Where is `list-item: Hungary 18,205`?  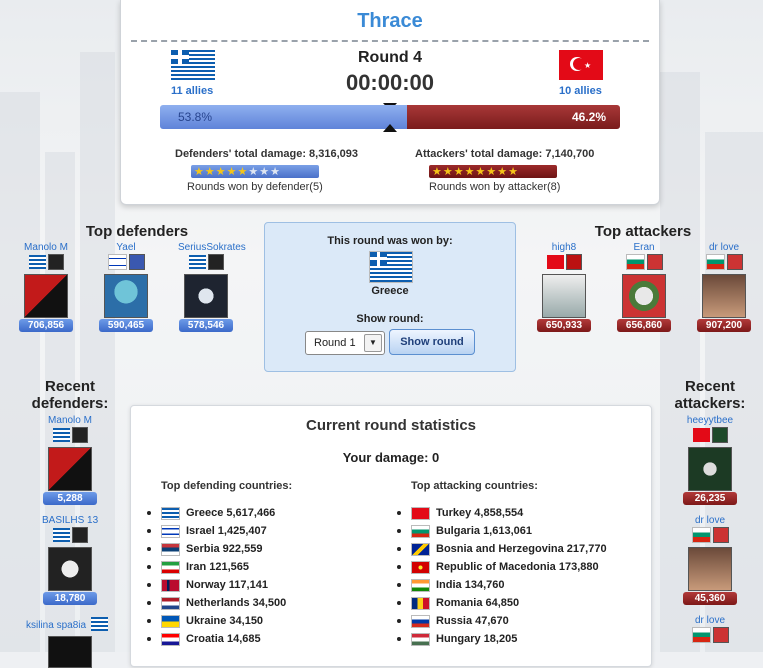 list-item: Hungary 18,205 is located at coordinates (502, 639).